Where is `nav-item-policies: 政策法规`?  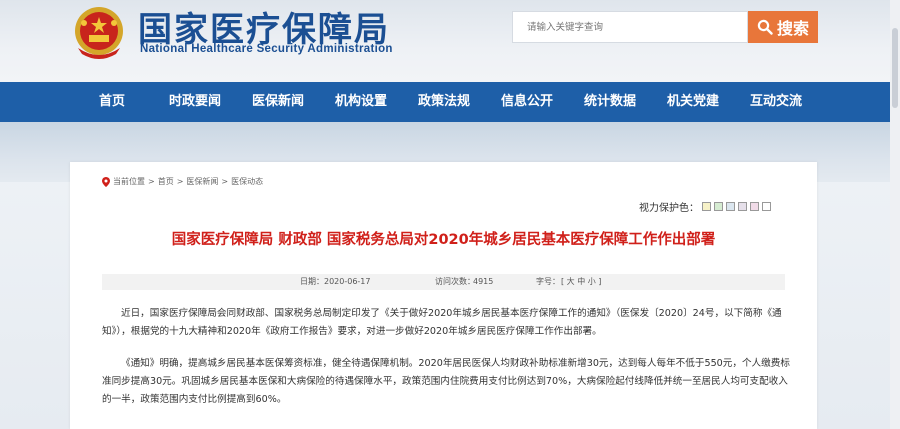 nav-item-policies: 政策法规 is located at coordinates (444, 102).